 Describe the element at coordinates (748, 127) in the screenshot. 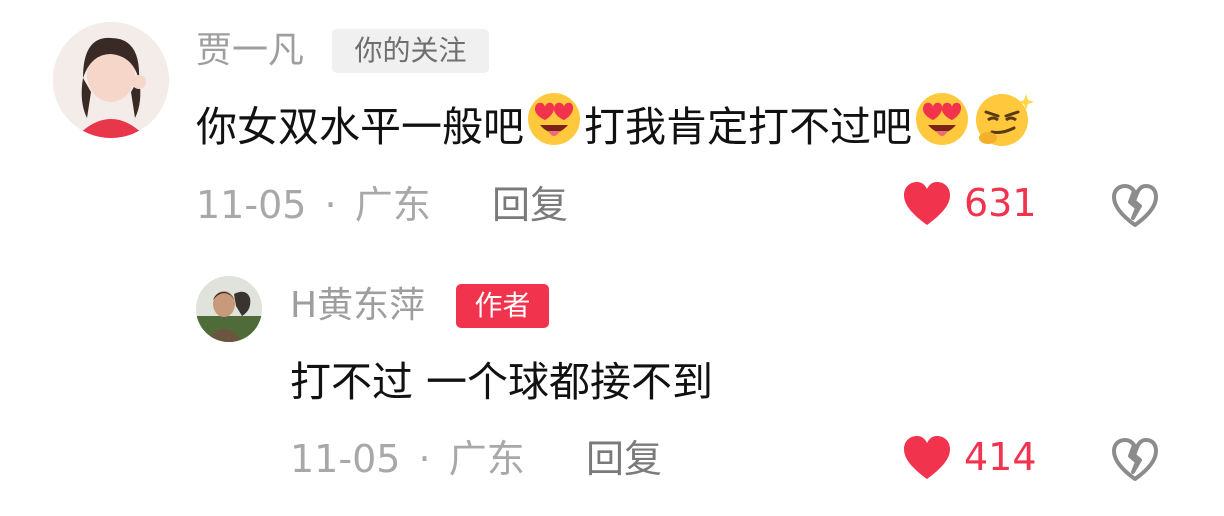

I see `comment-text-part: 打我肯定打不过吧` at that location.